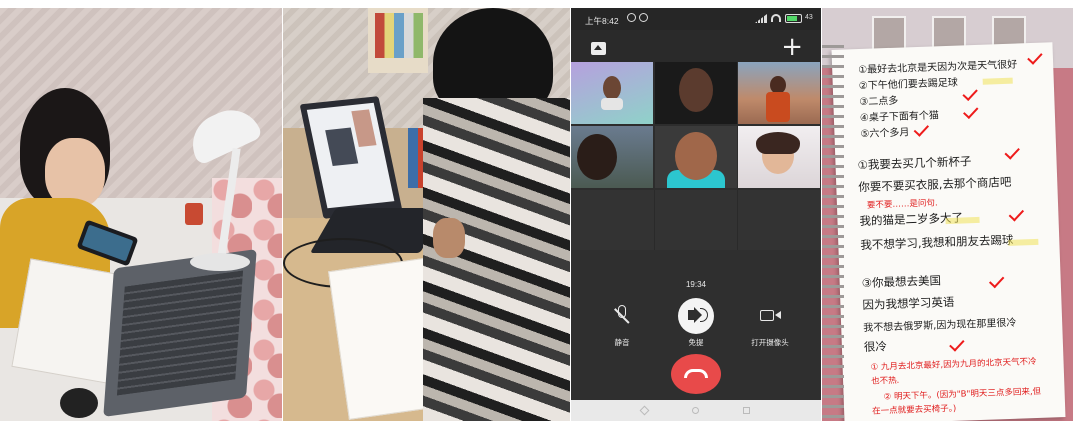 Image resolution: width=1073 pixels, height=421 pixels. Describe the element at coordinates (809, 17) in the screenshot. I see `battery-percent: 43` at that location.